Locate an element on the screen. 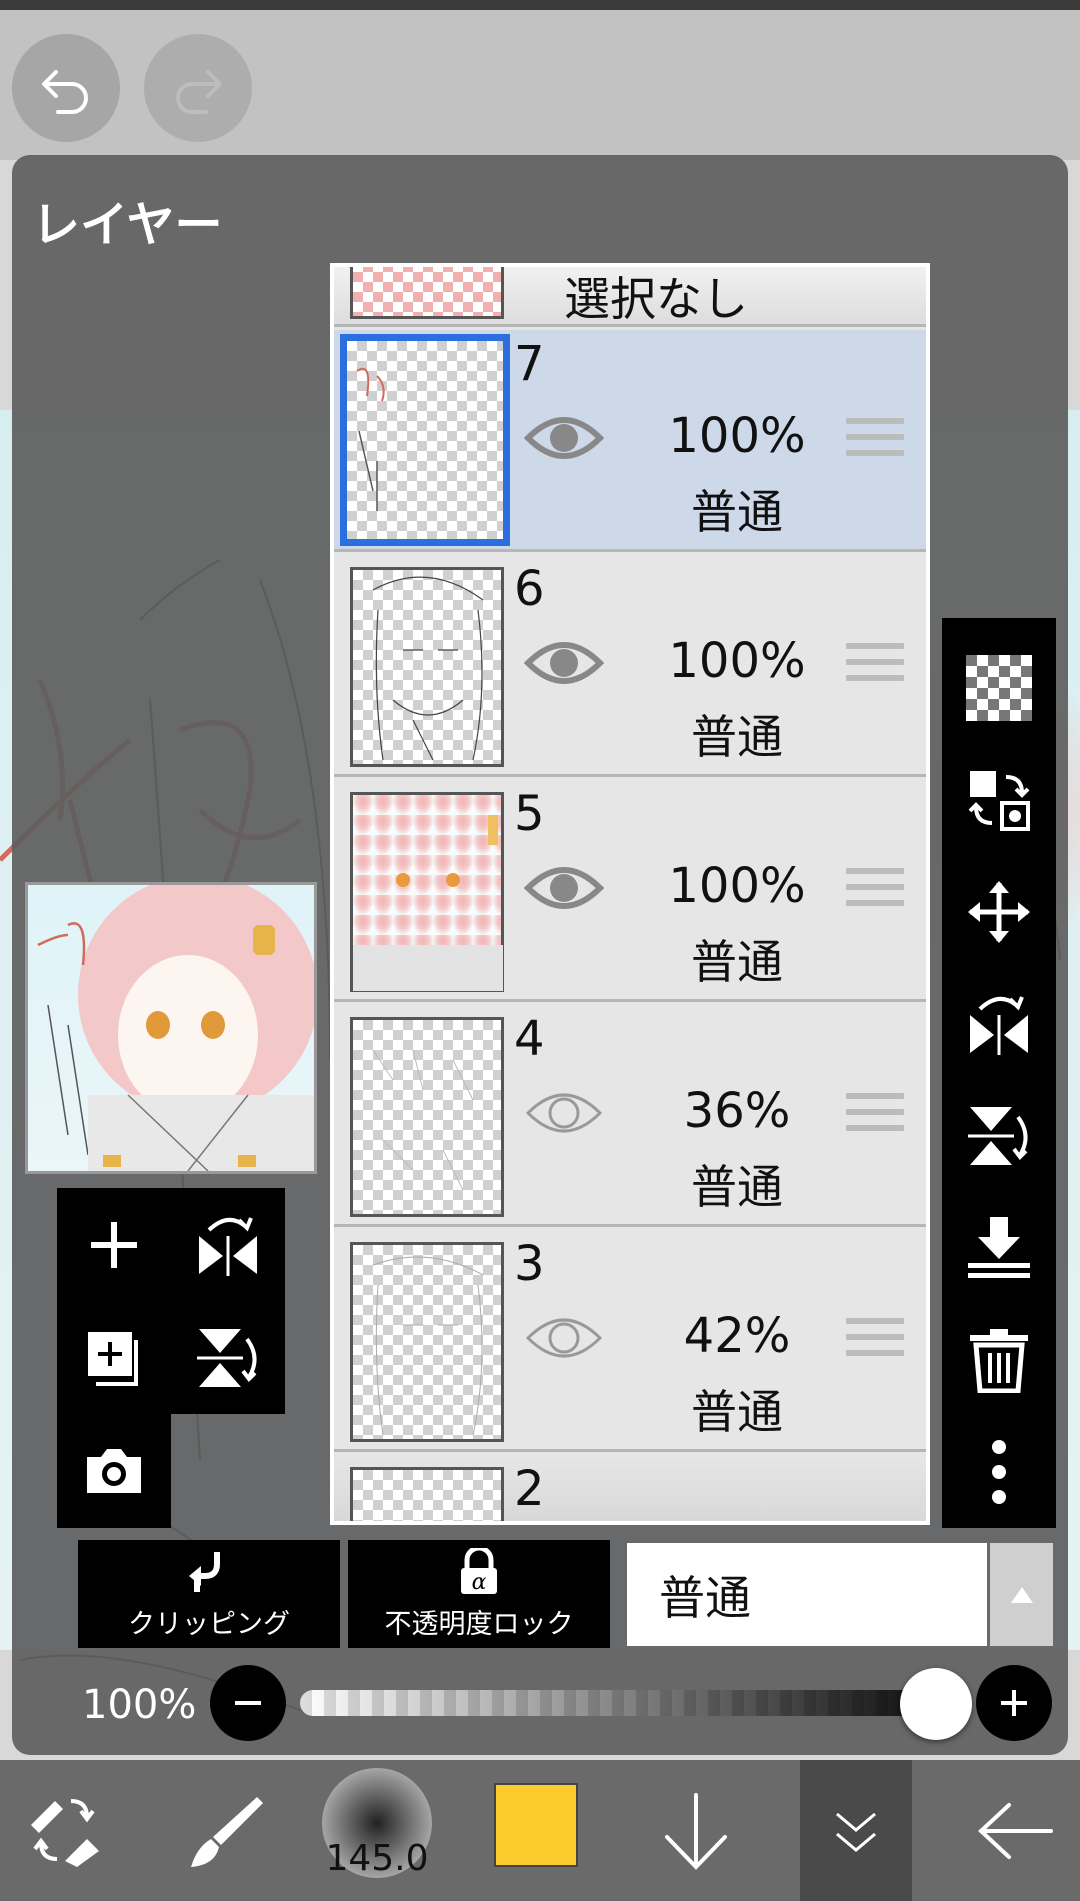 This screenshot has height=1901, width=1080. brush-icon is located at coordinates (227, 1831).